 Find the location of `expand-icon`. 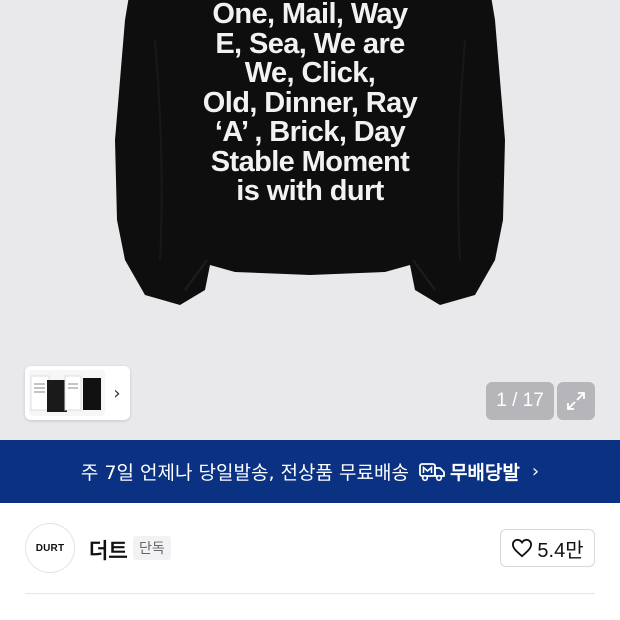

expand-icon is located at coordinates (576, 401).